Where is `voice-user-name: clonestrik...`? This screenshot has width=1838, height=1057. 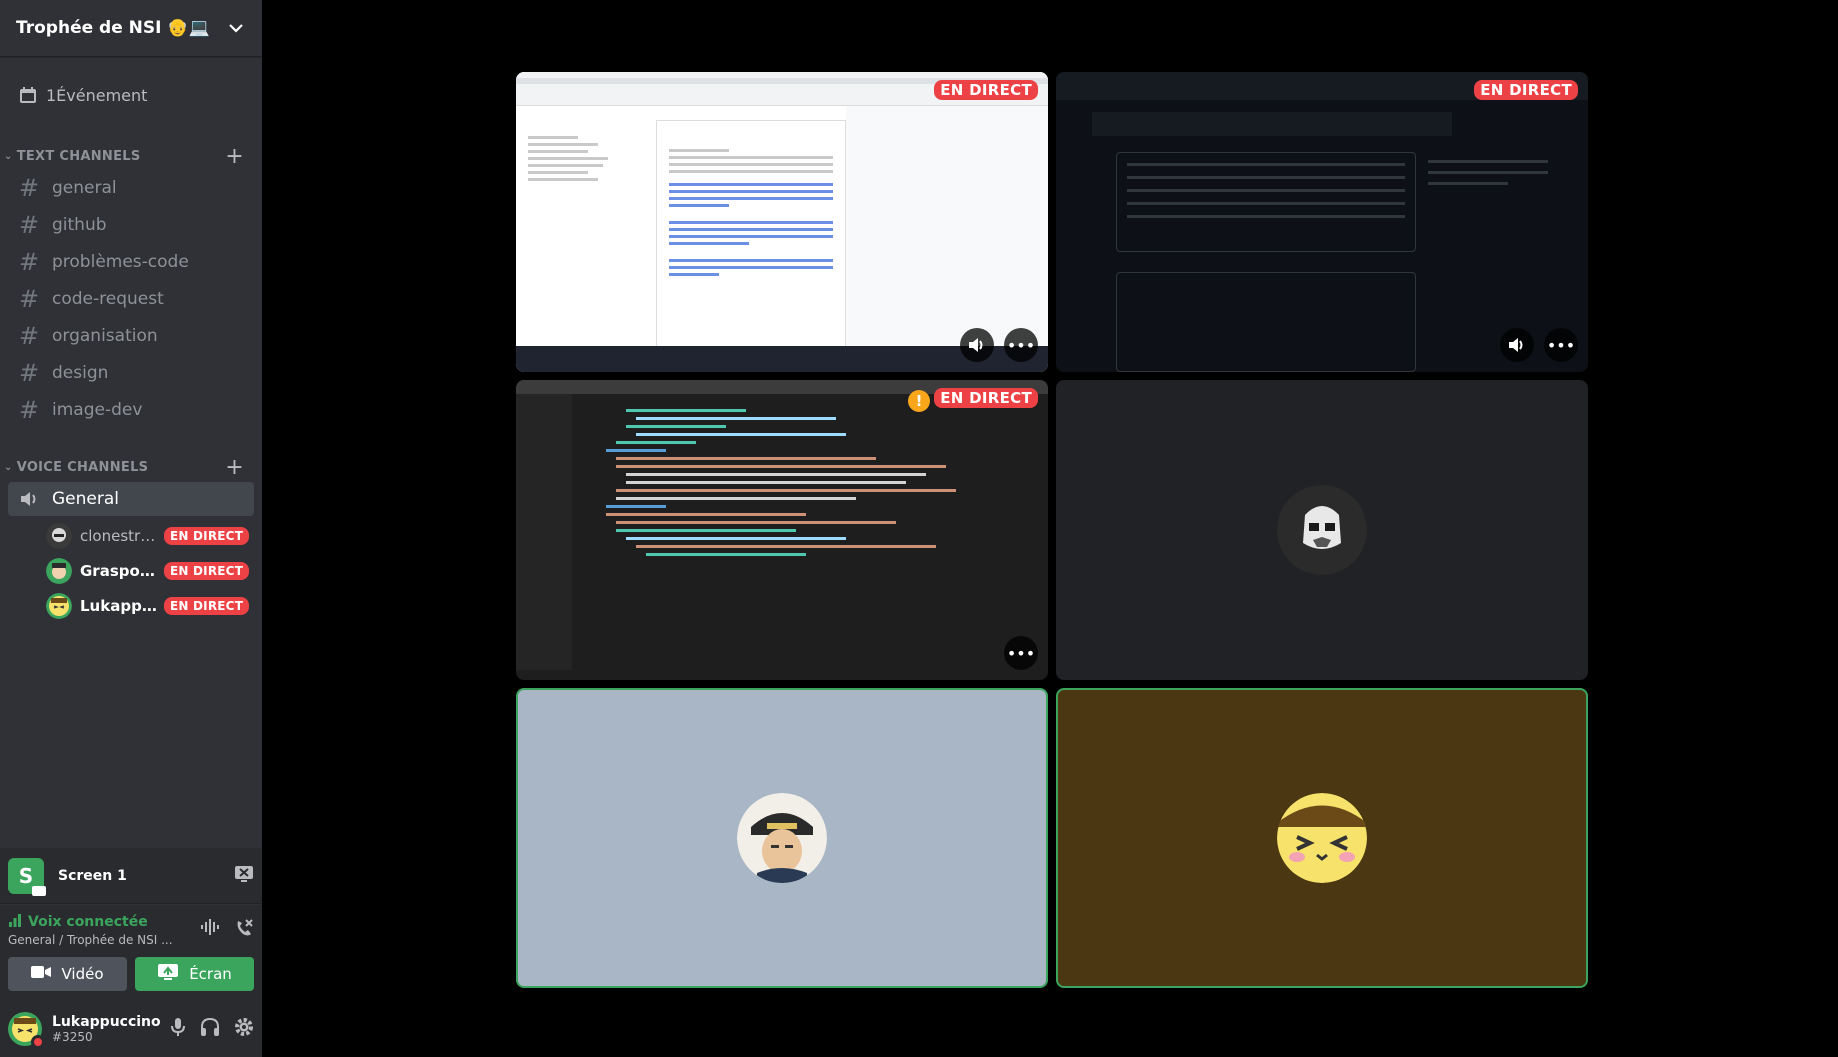
voice-user-name: clonestrik... is located at coordinates (119, 536).